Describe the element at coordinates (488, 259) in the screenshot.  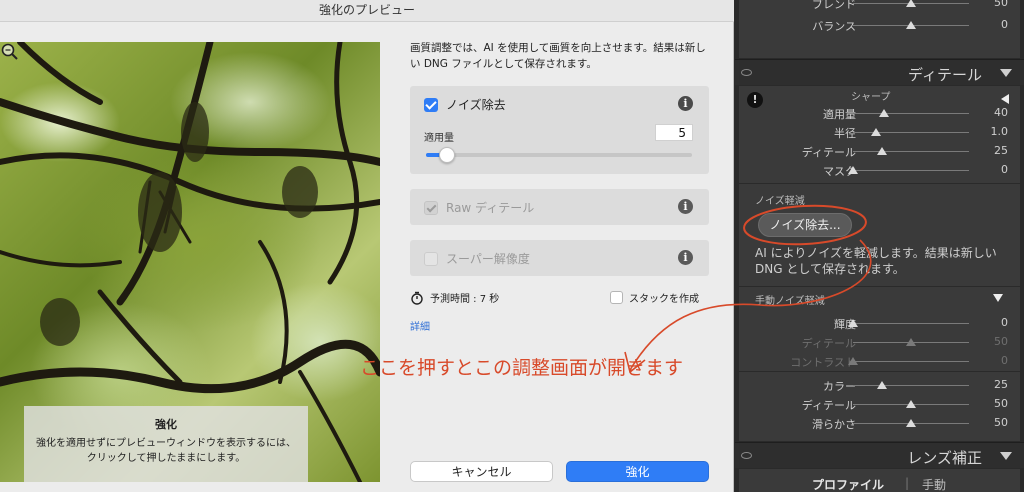
I see `super-resolution-label: スーパー解像度` at that location.